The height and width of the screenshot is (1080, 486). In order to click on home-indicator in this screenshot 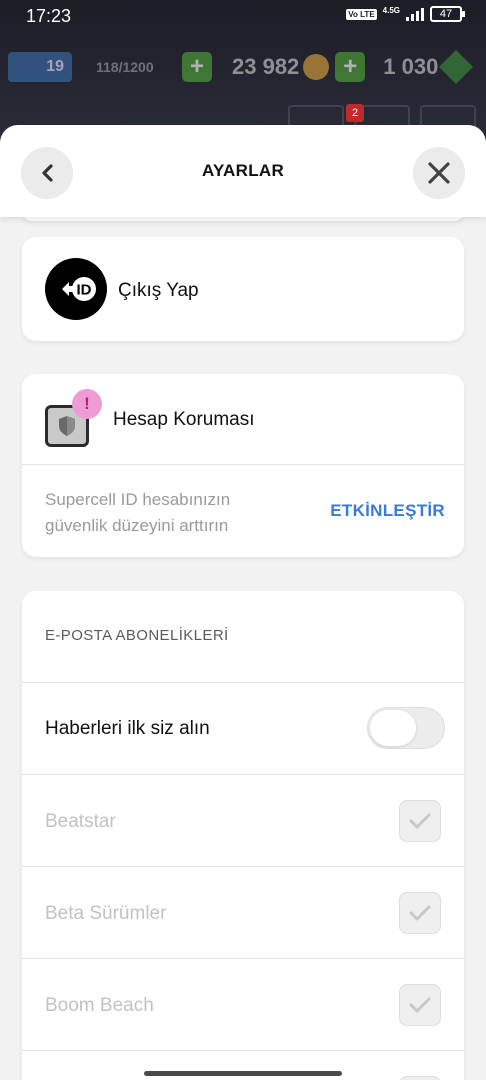, I will do `click(243, 1073)`.